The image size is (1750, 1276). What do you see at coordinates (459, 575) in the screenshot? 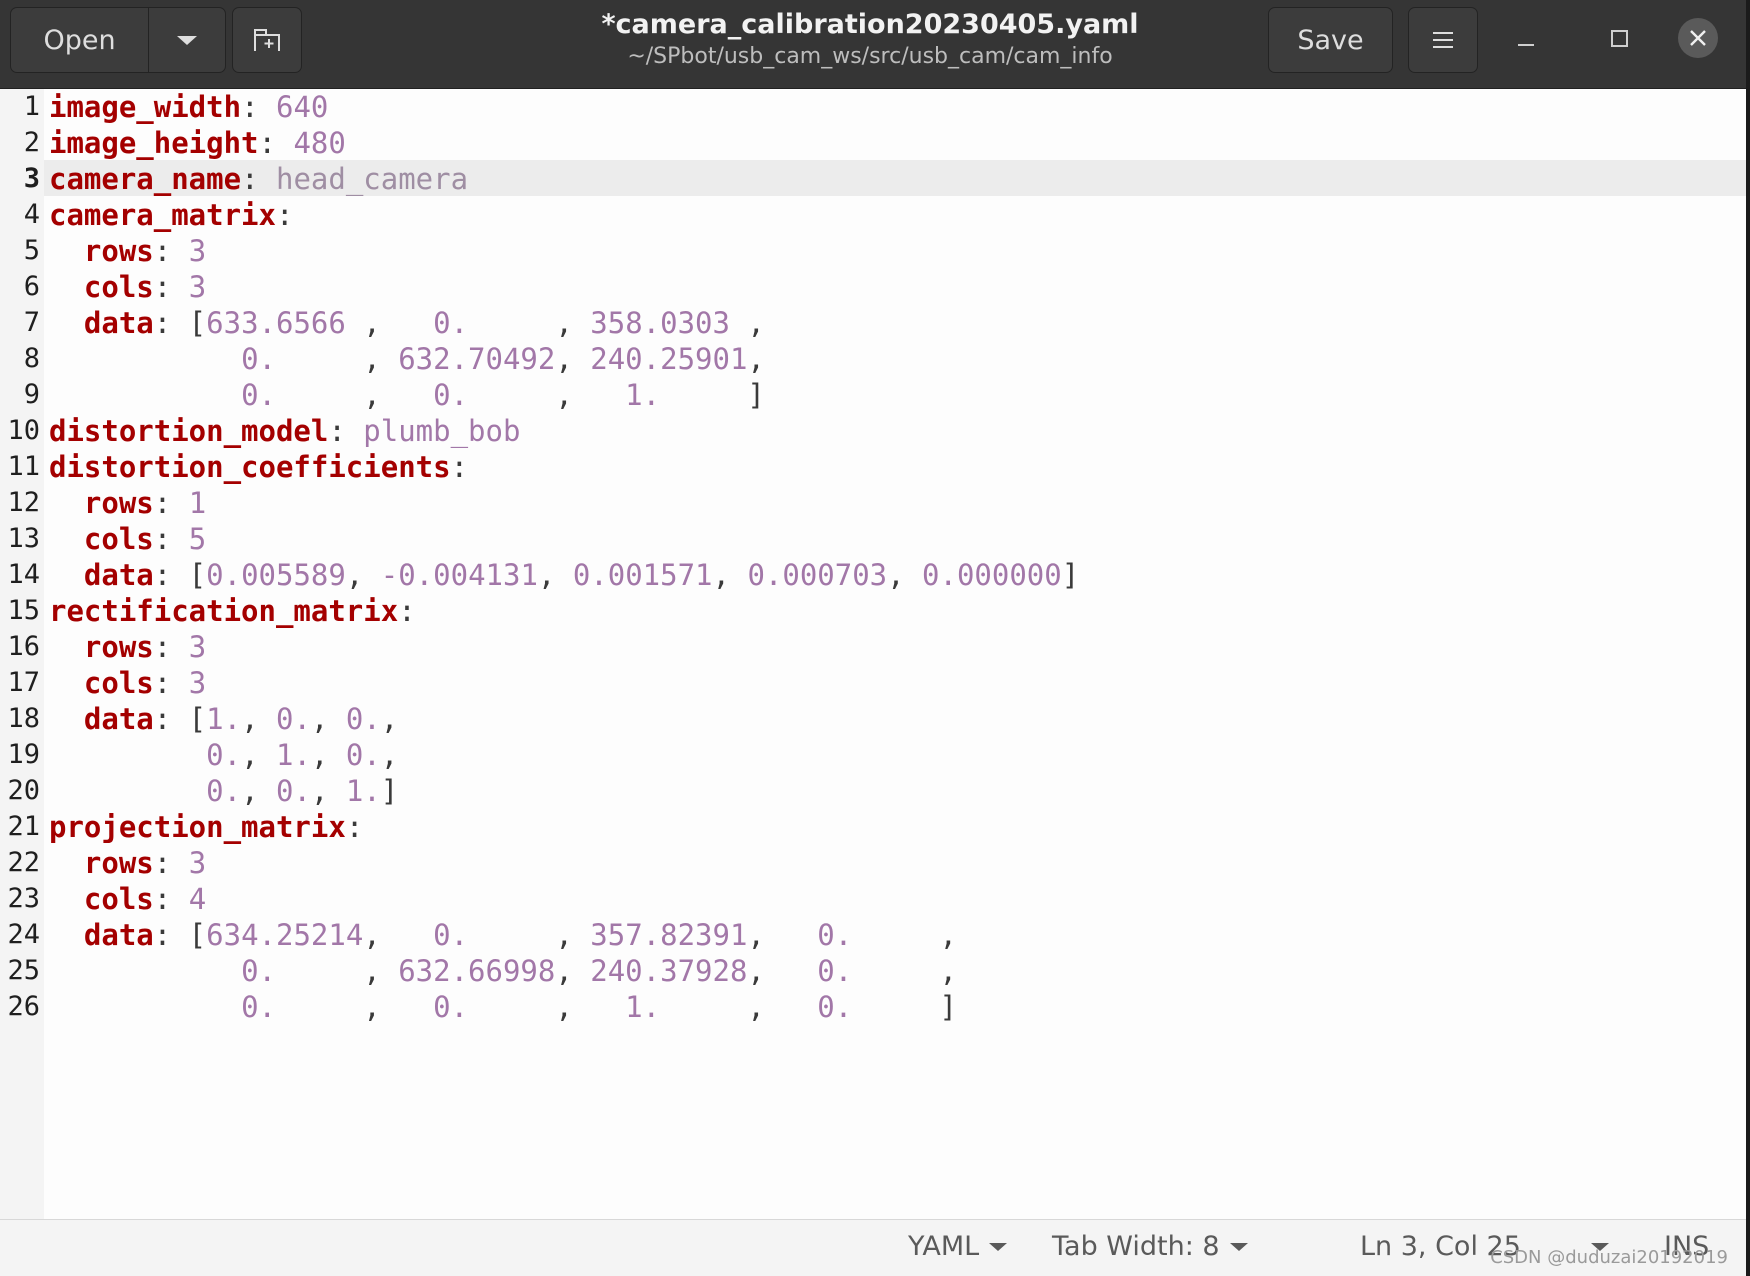
I see `yaml-value: -0.004131` at bounding box center [459, 575].